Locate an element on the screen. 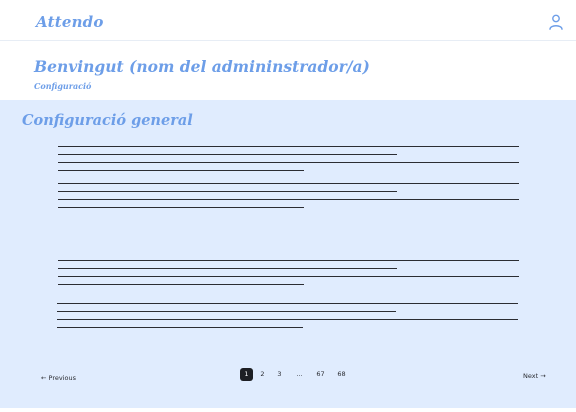  app-brand: Attendo is located at coordinates (70, 22).